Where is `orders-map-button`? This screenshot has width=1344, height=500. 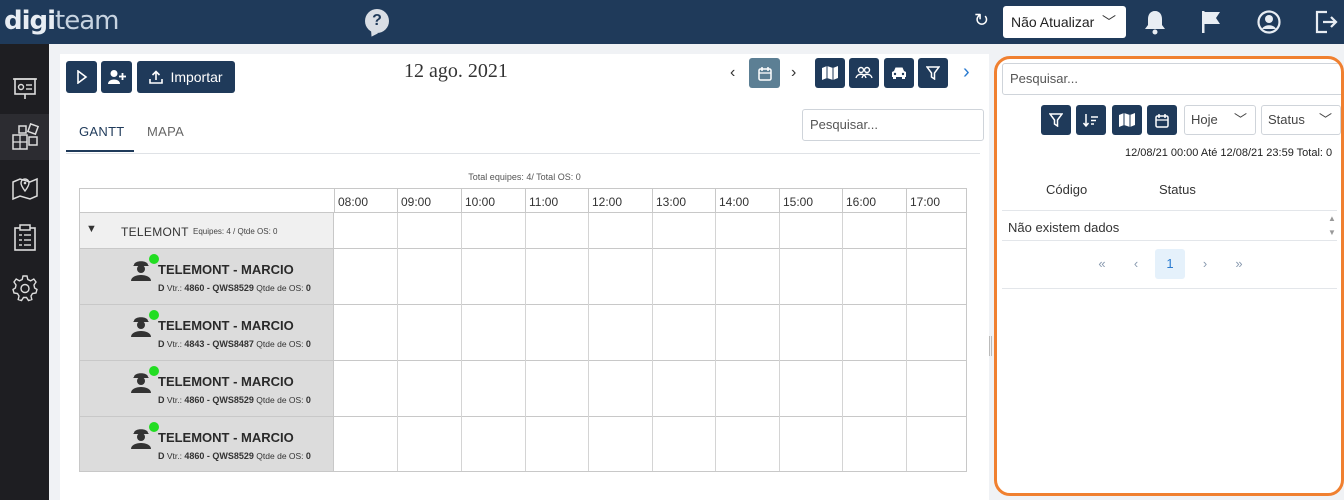 orders-map-button is located at coordinates (1127, 120).